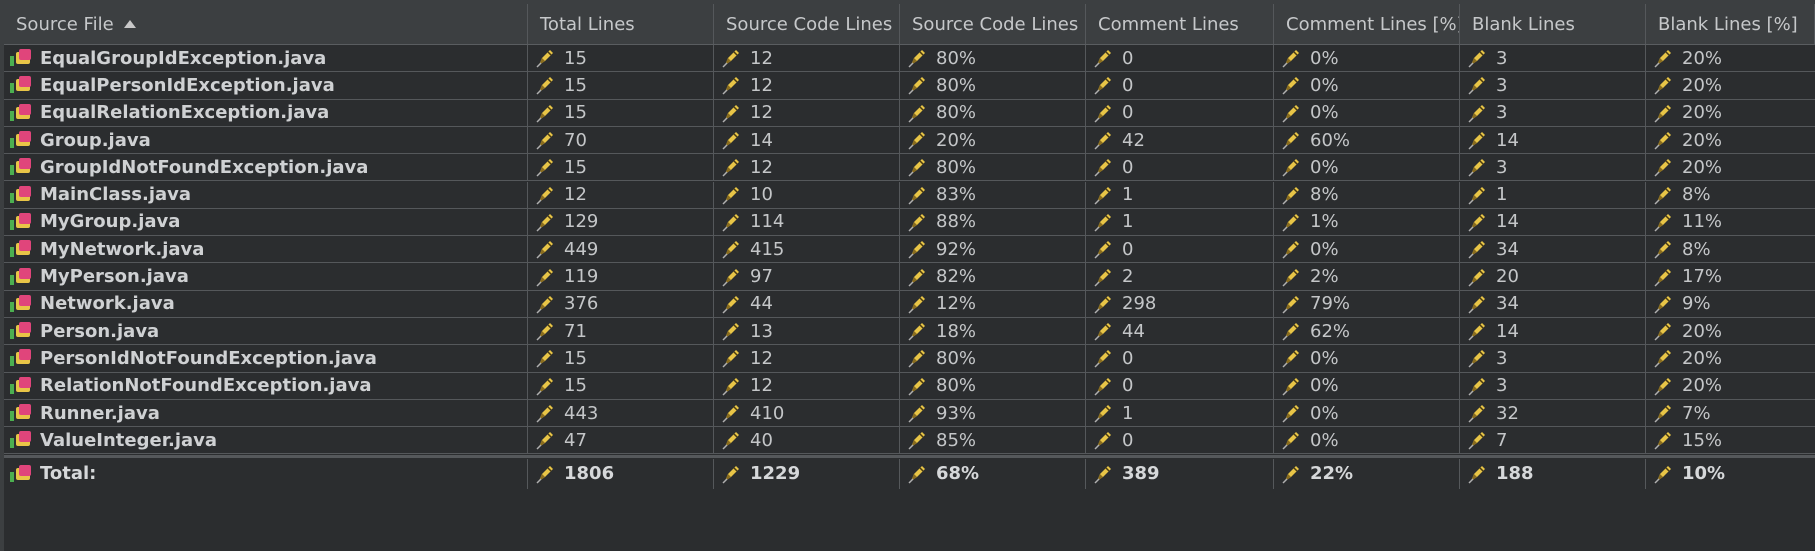 The image size is (1815, 551). I want to click on total-lines-cell: 71, so click(621, 331).